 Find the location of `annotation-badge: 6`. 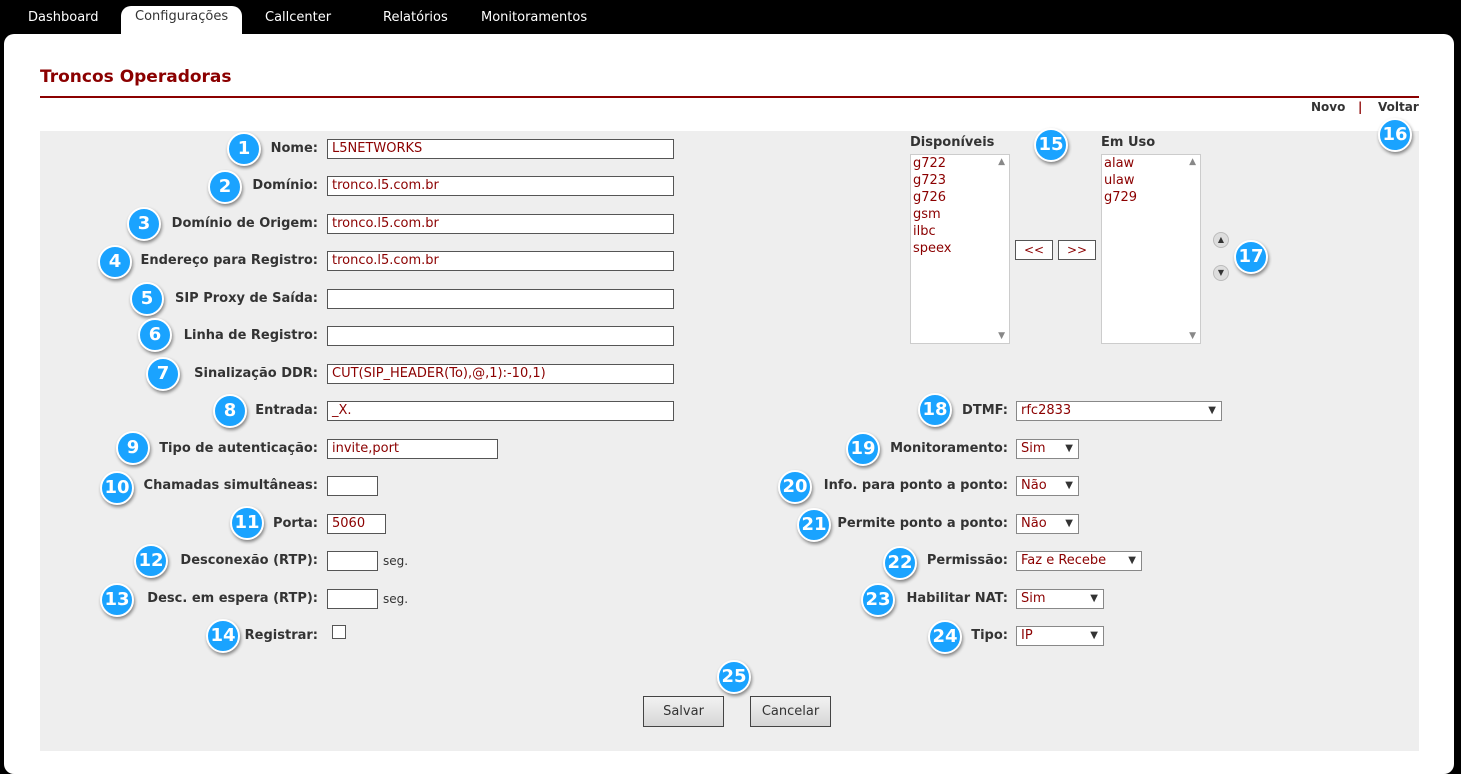

annotation-badge: 6 is located at coordinates (155, 335).